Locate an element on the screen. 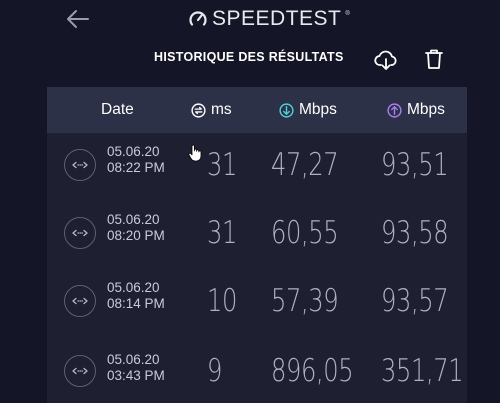 The width and height of the screenshot is (500, 403). column-header-download: Mbps is located at coordinates (308, 110).